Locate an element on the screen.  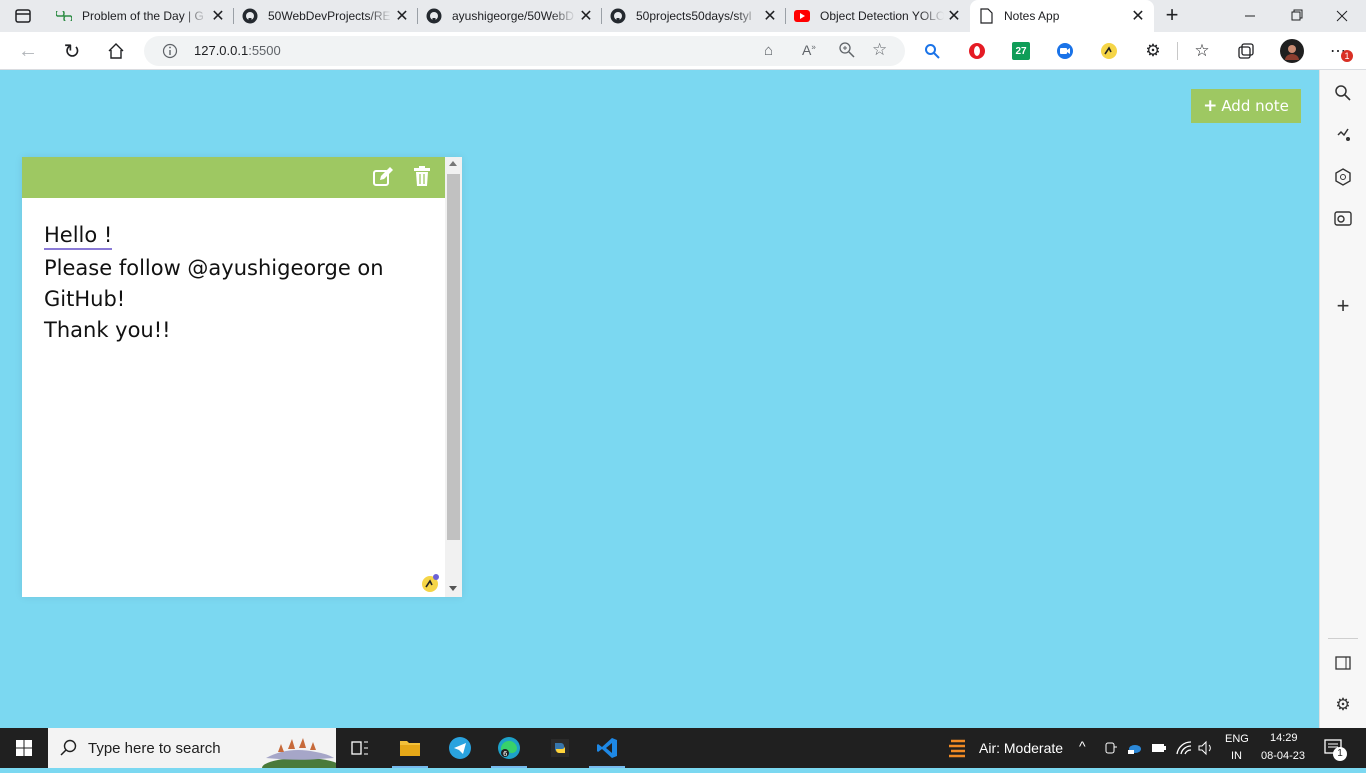
search-extension-icon is located at coordinates (932, 51).